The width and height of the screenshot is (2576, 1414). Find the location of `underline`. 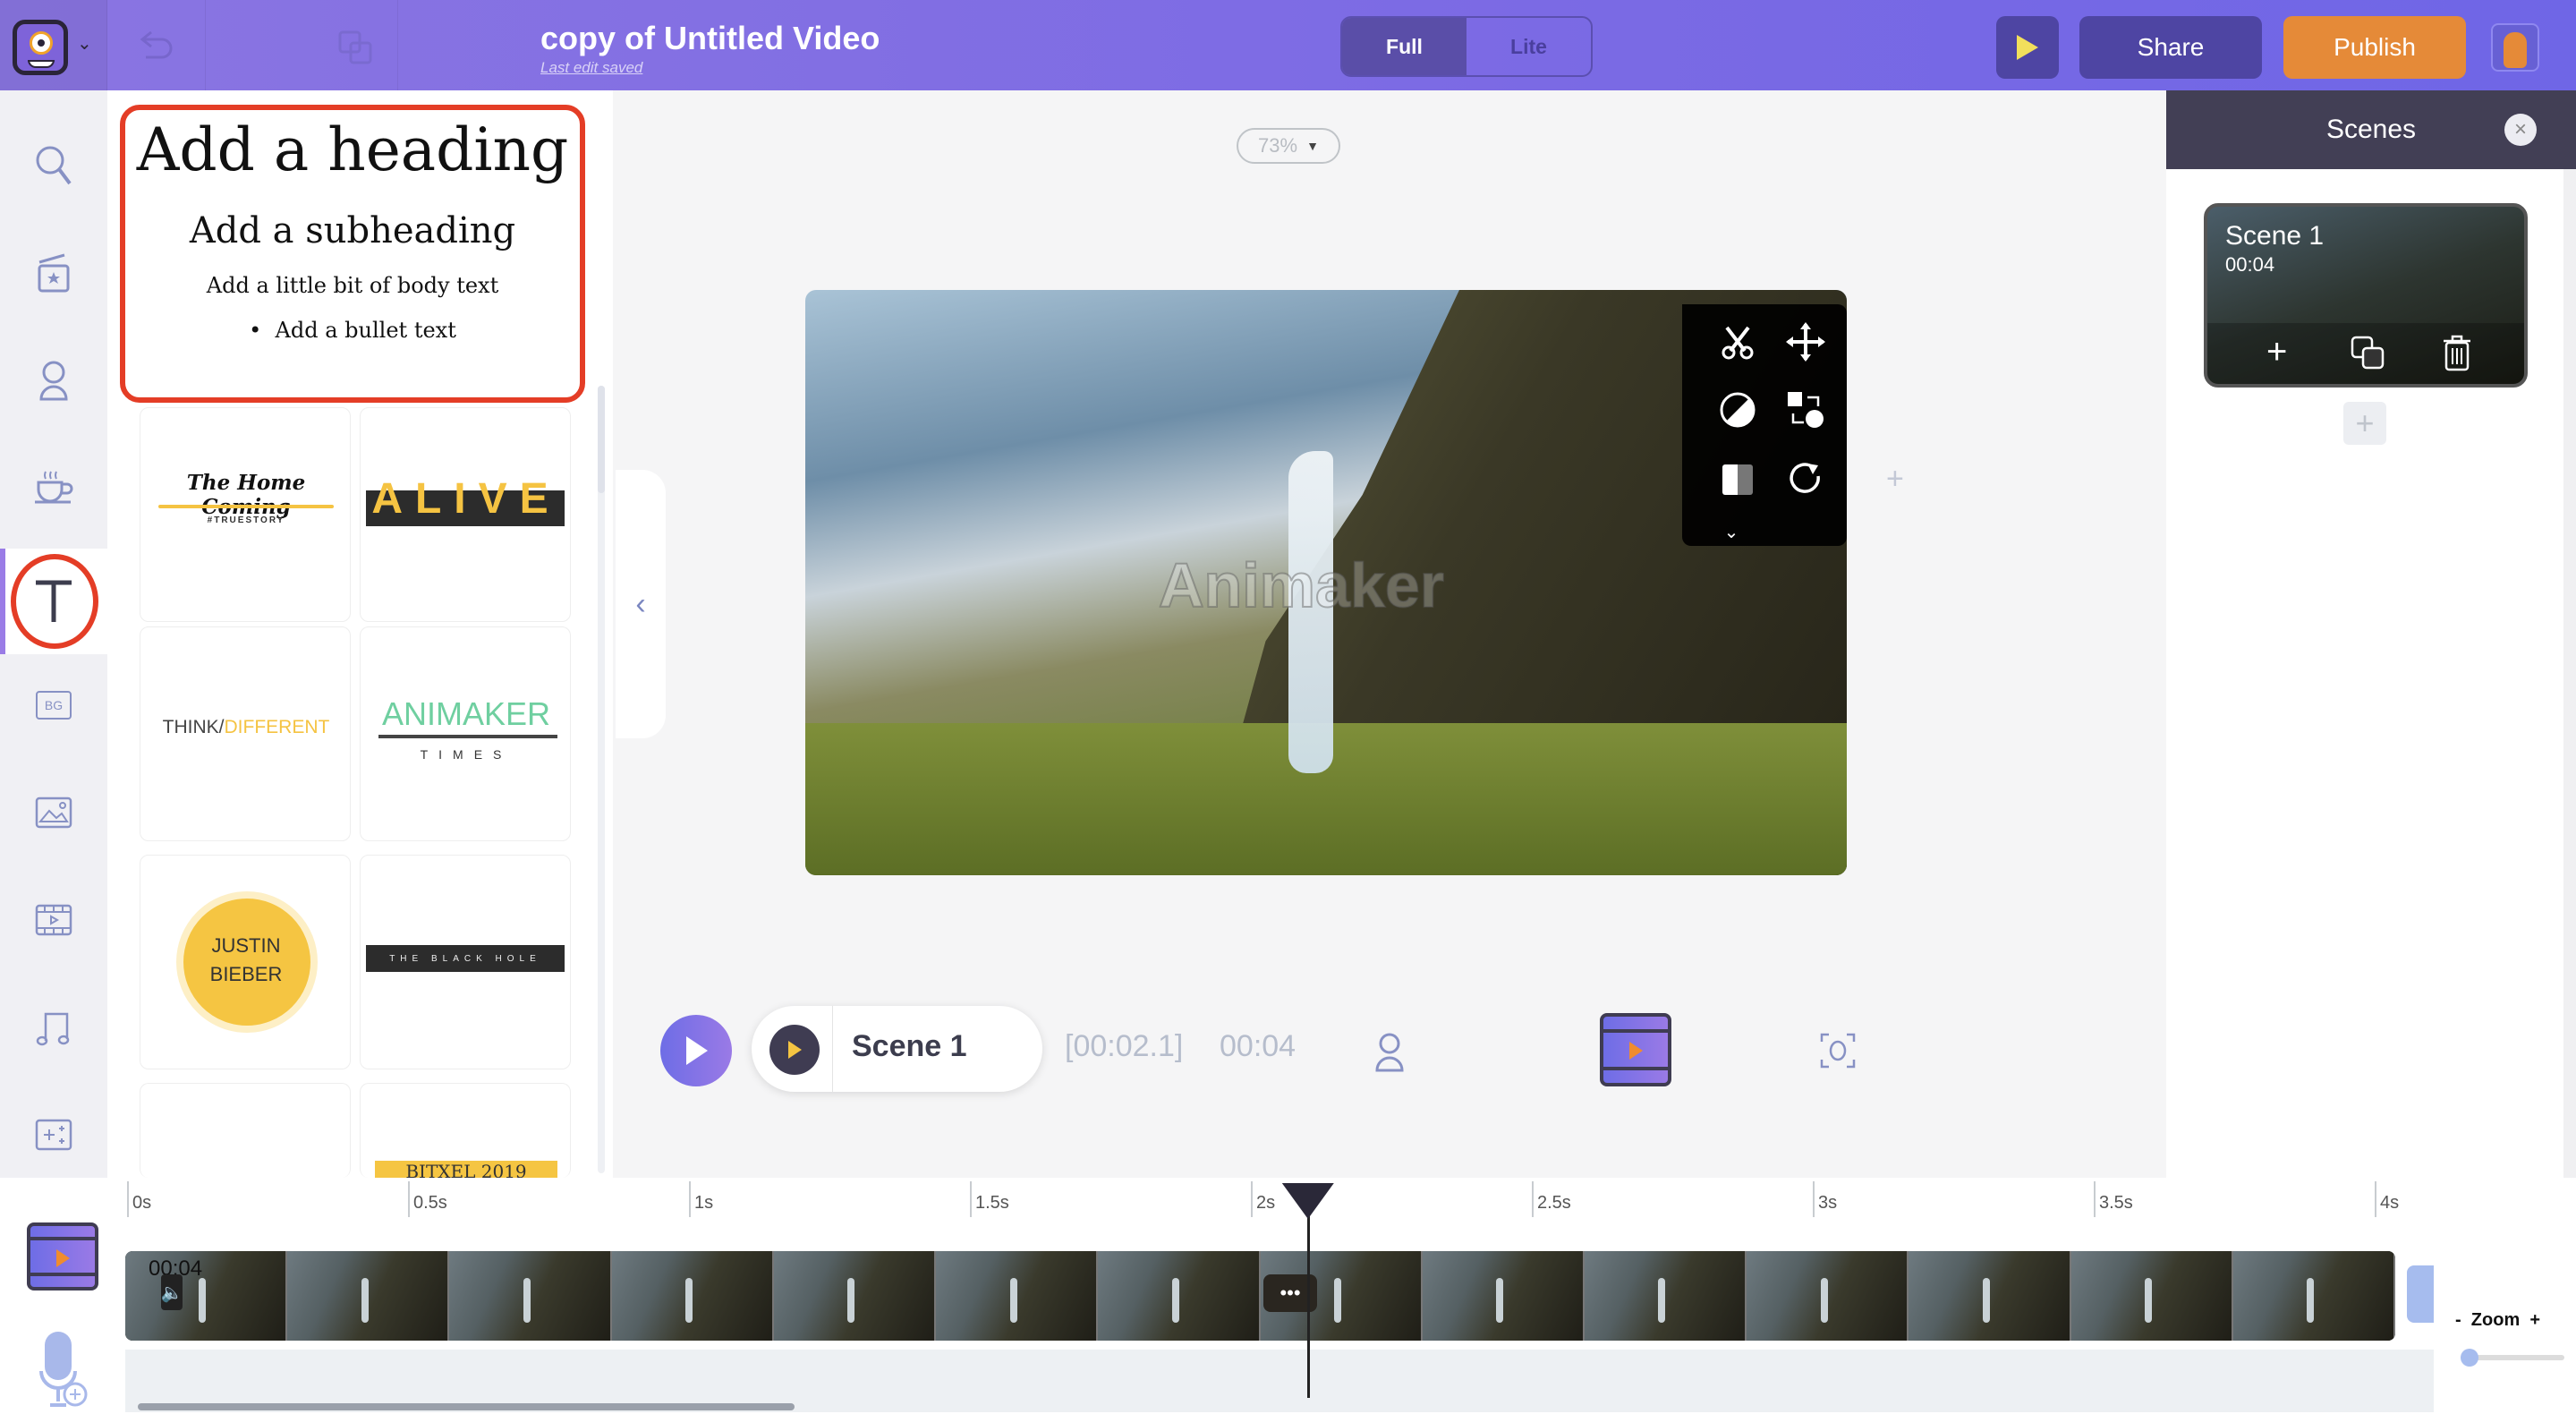

underline is located at coordinates (246, 506).